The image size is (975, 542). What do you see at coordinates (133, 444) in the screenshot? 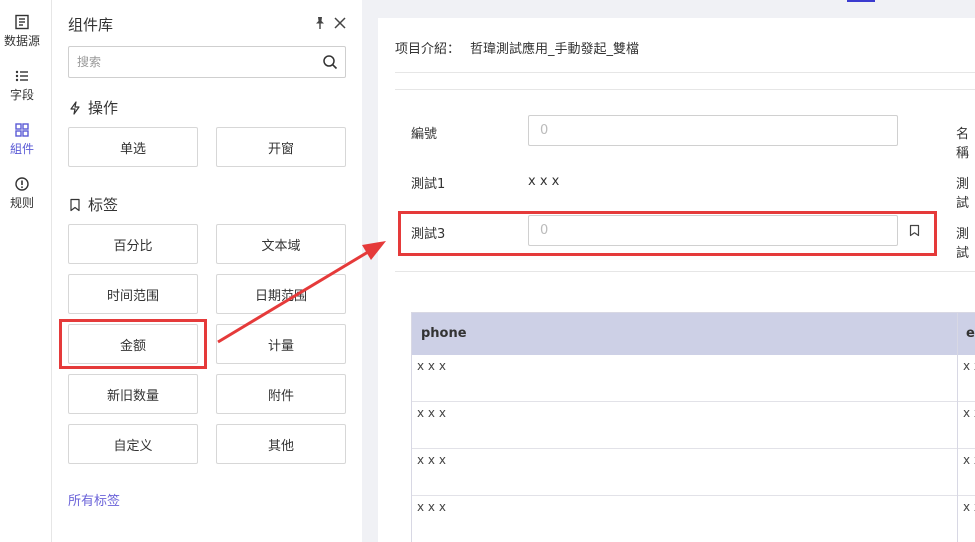
I see `component-button-custom: 自定义` at bounding box center [133, 444].